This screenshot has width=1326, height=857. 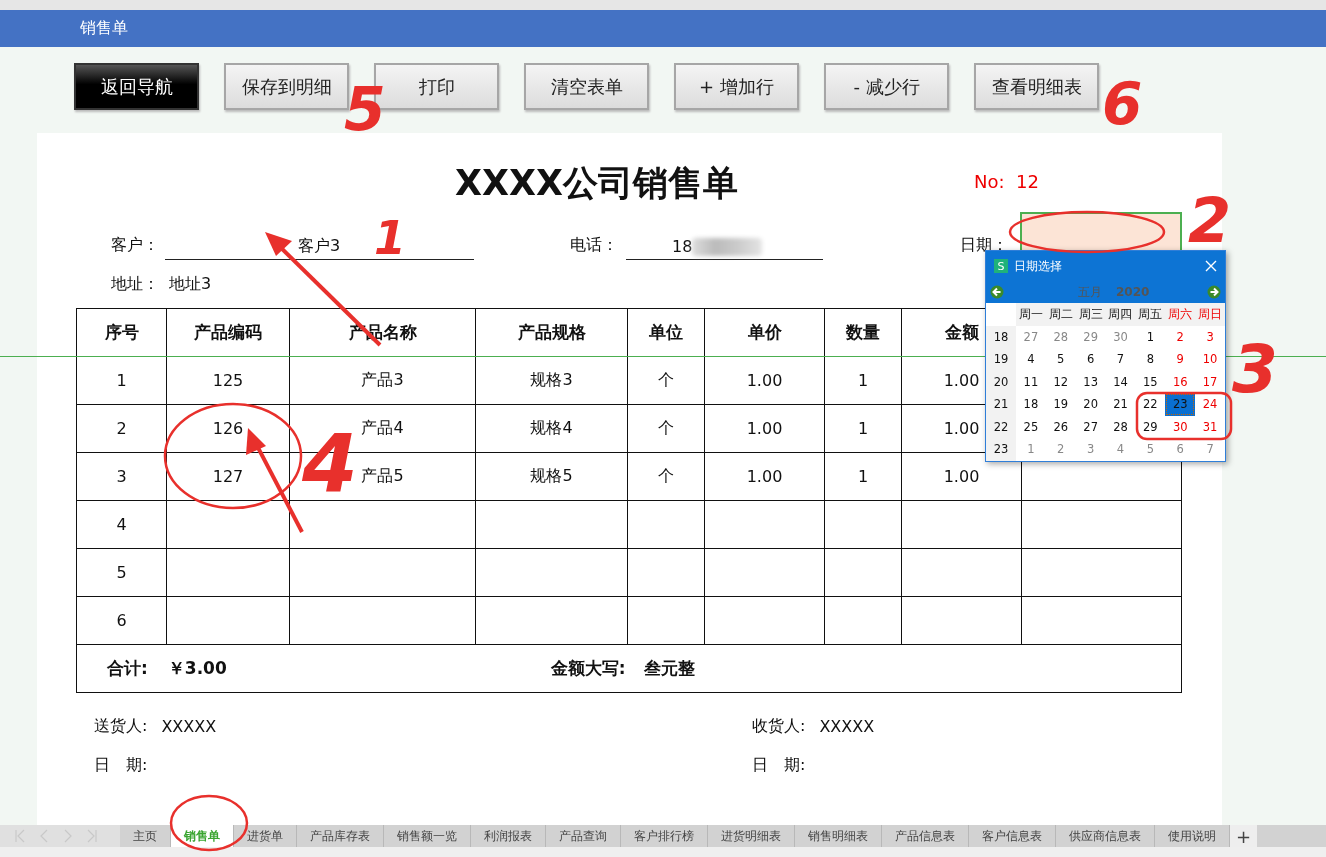 I want to click on week-number: 21, so click(x=1001, y=404).